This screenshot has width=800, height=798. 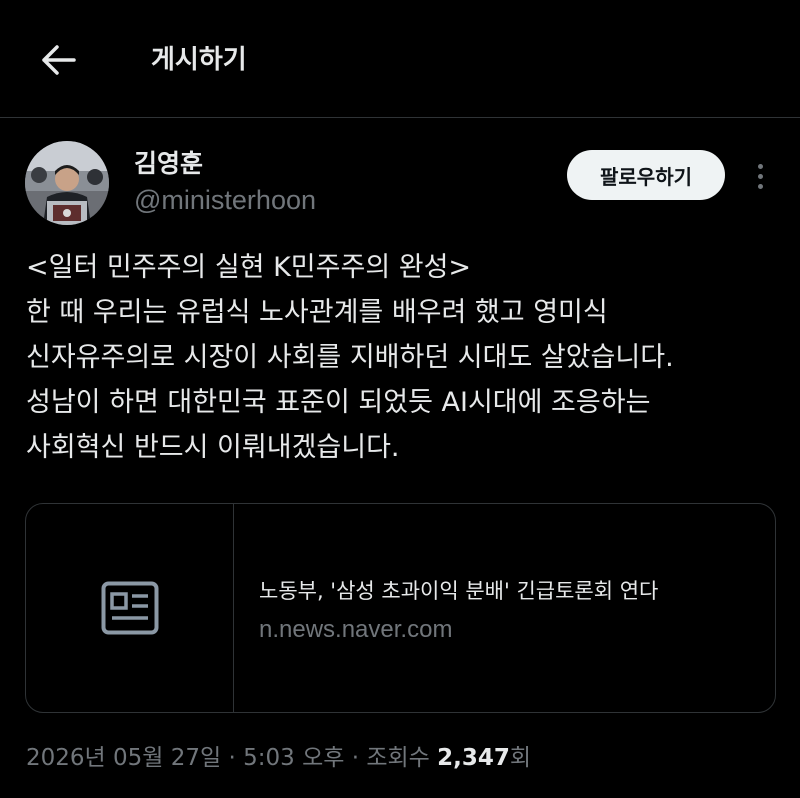 What do you see at coordinates (249, 267) in the screenshot?
I see `tweet-line: <일터 민주주의 실현 K민주주의 완성>` at bounding box center [249, 267].